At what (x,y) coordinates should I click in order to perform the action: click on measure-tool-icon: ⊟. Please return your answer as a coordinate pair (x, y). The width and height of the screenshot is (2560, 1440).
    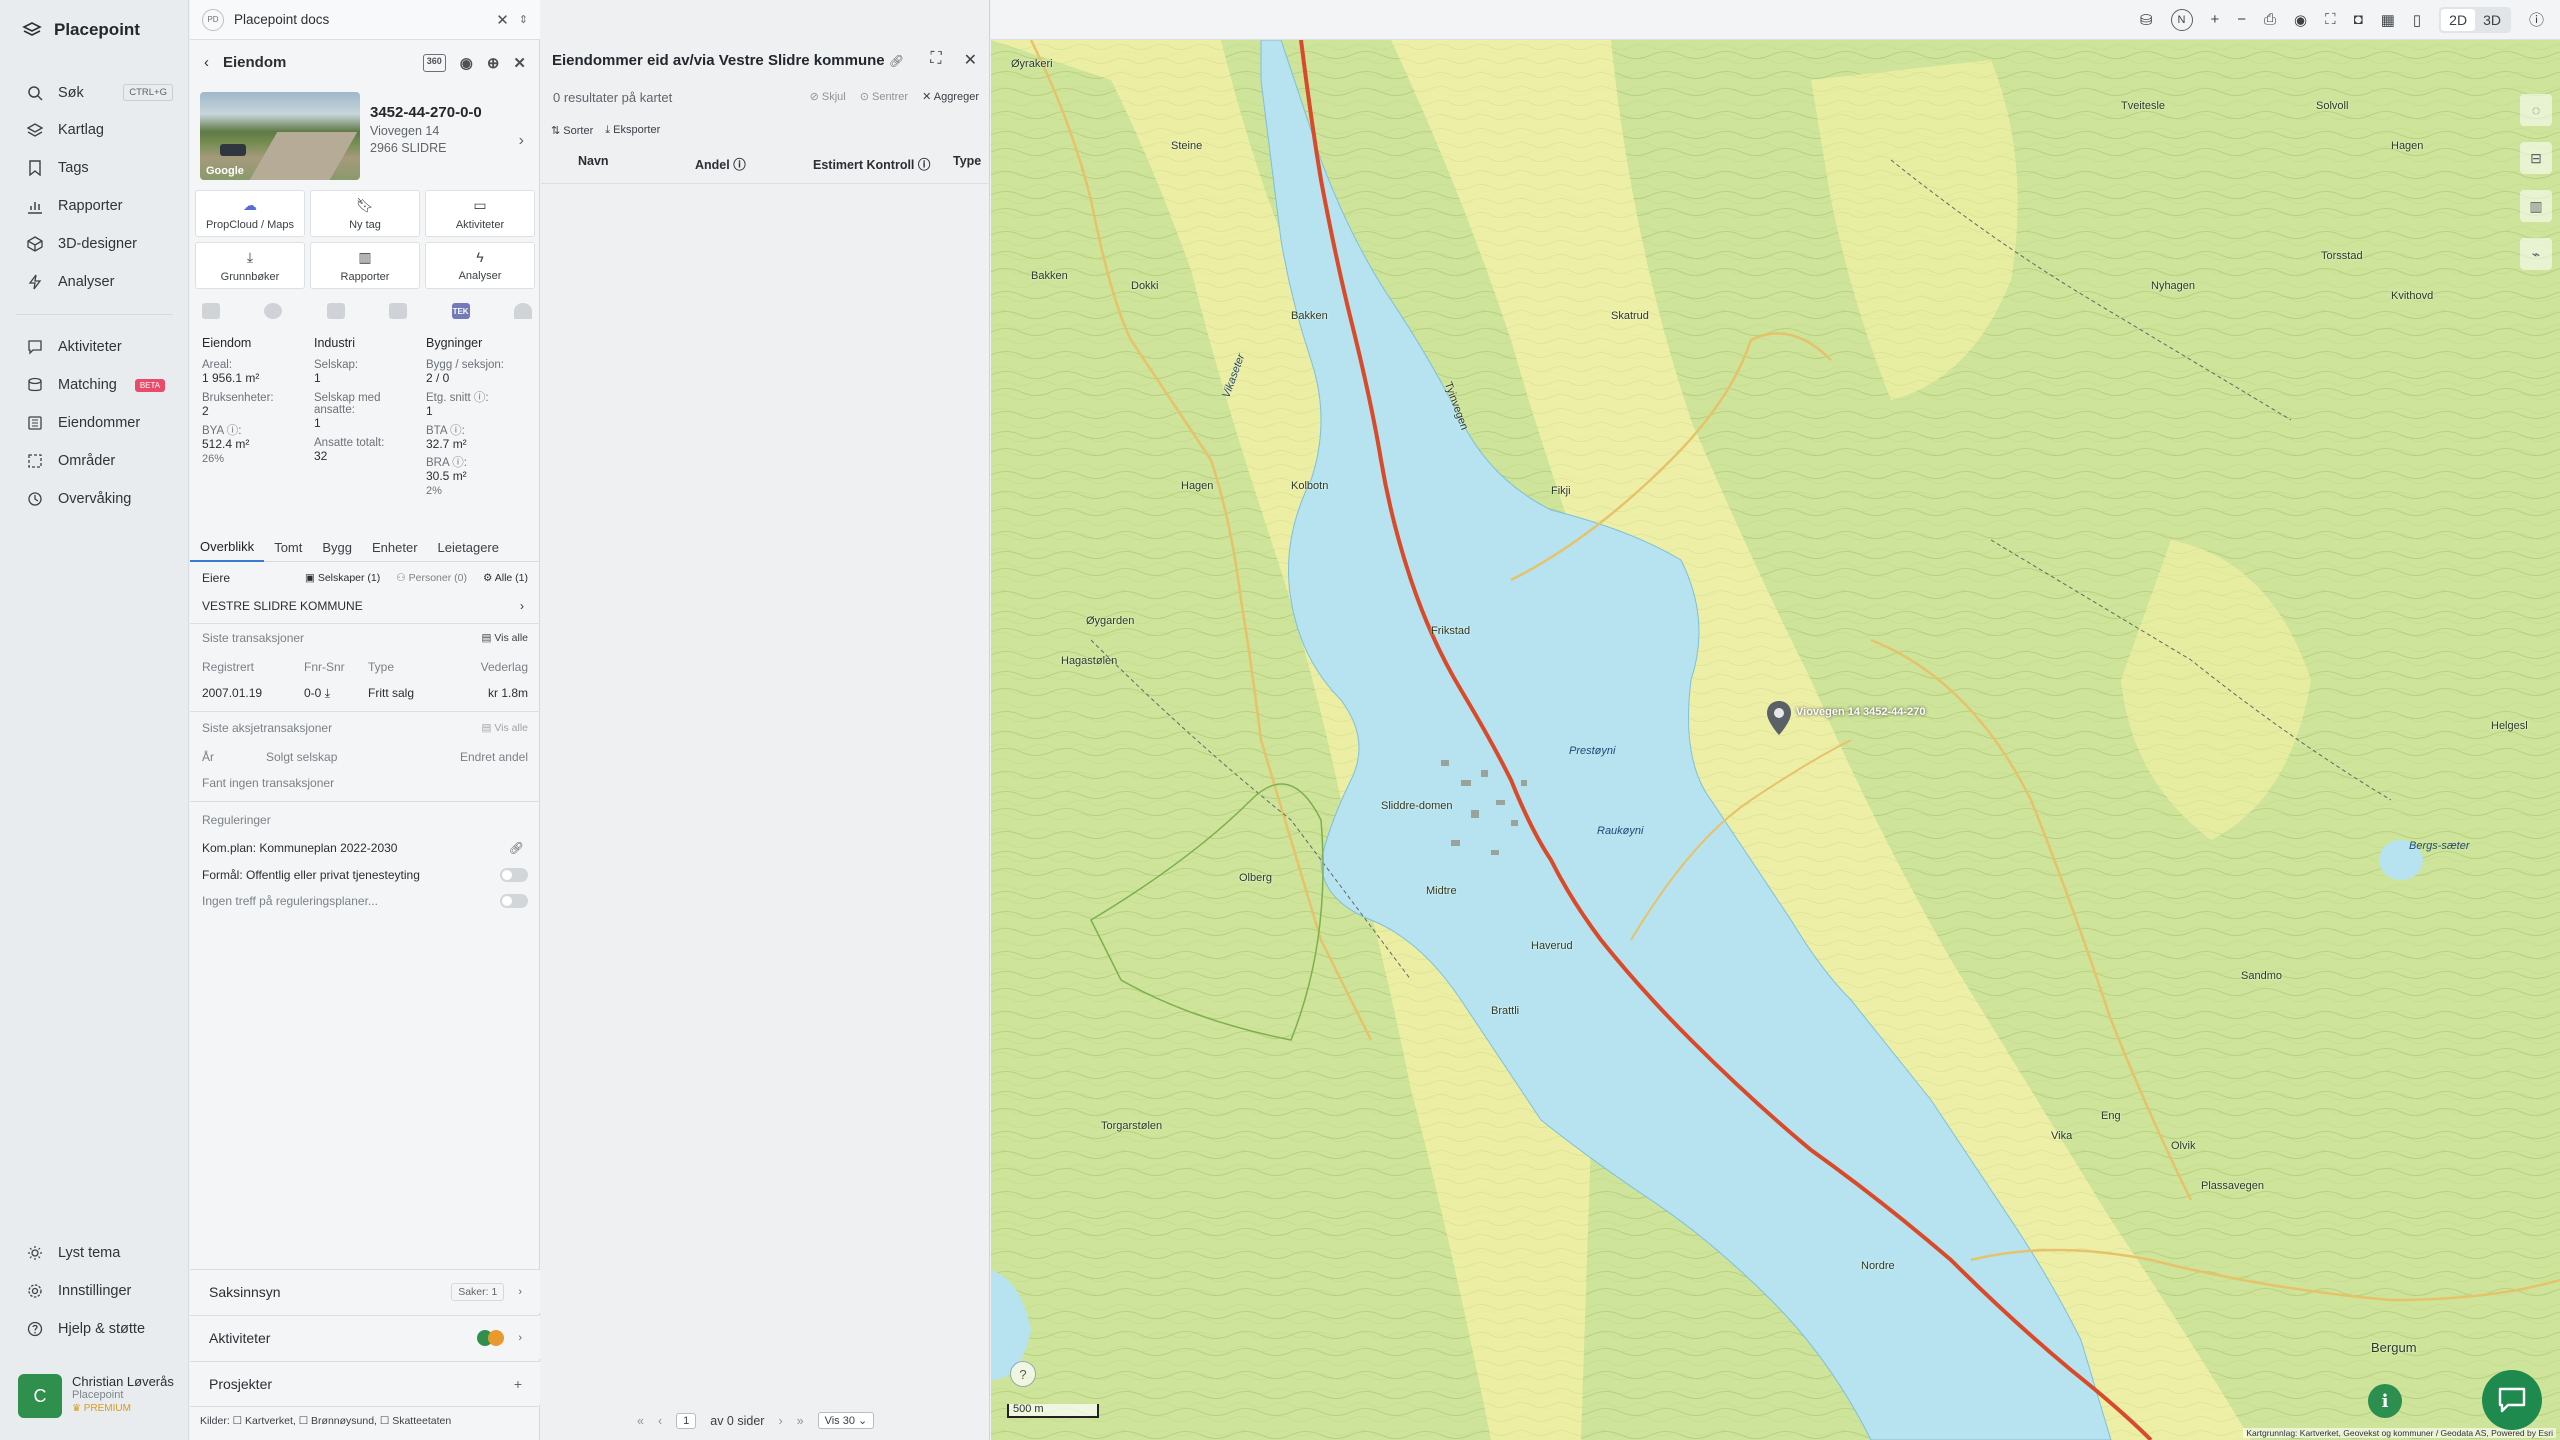
    Looking at the image, I should click on (2536, 158).